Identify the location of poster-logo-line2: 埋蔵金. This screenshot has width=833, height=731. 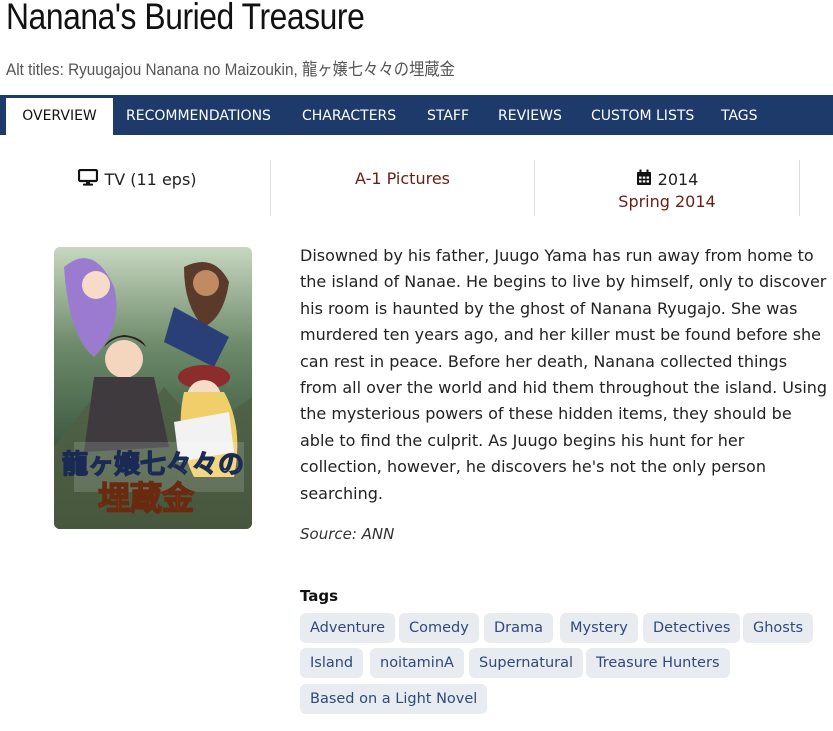
(146, 498).